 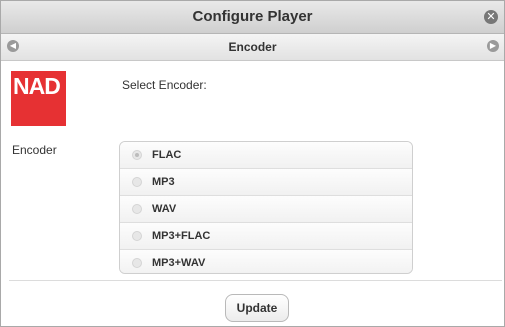 What do you see at coordinates (491, 17) in the screenshot?
I see `close-icon: ✕` at bounding box center [491, 17].